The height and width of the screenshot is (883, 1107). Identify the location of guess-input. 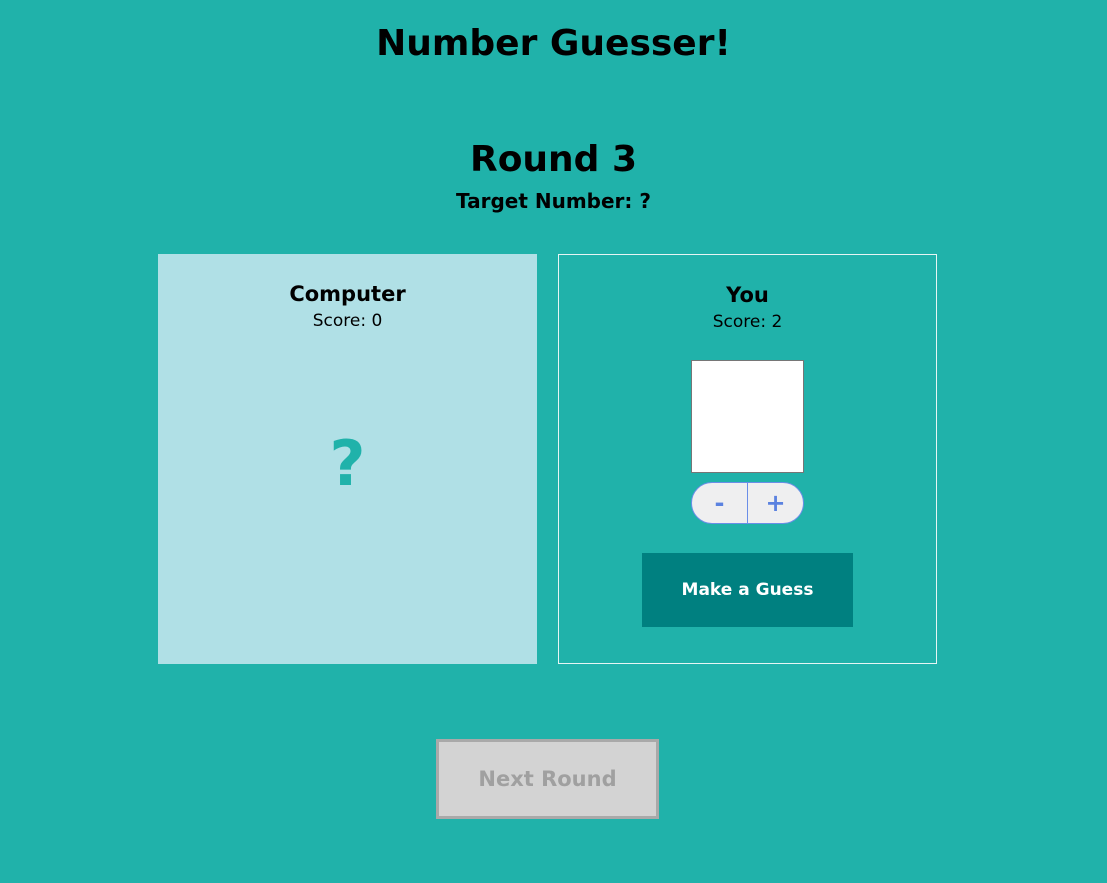
(747, 416).